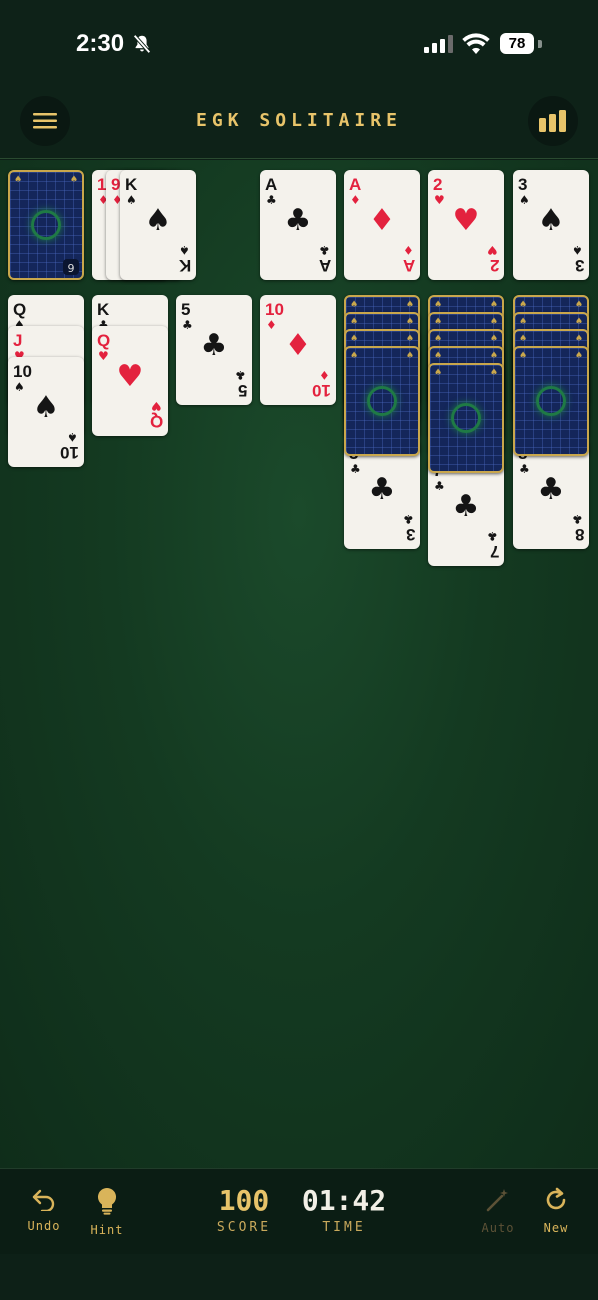 The height and width of the screenshot is (1300, 598). Describe the element at coordinates (43, 1201) in the screenshot. I see `undo-icon` at that location.